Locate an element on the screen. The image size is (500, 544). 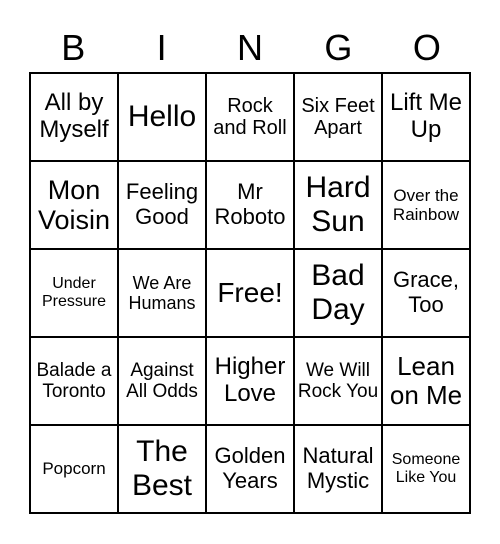
bingo-cell: Golden Years is located at coordinates (250, 469).